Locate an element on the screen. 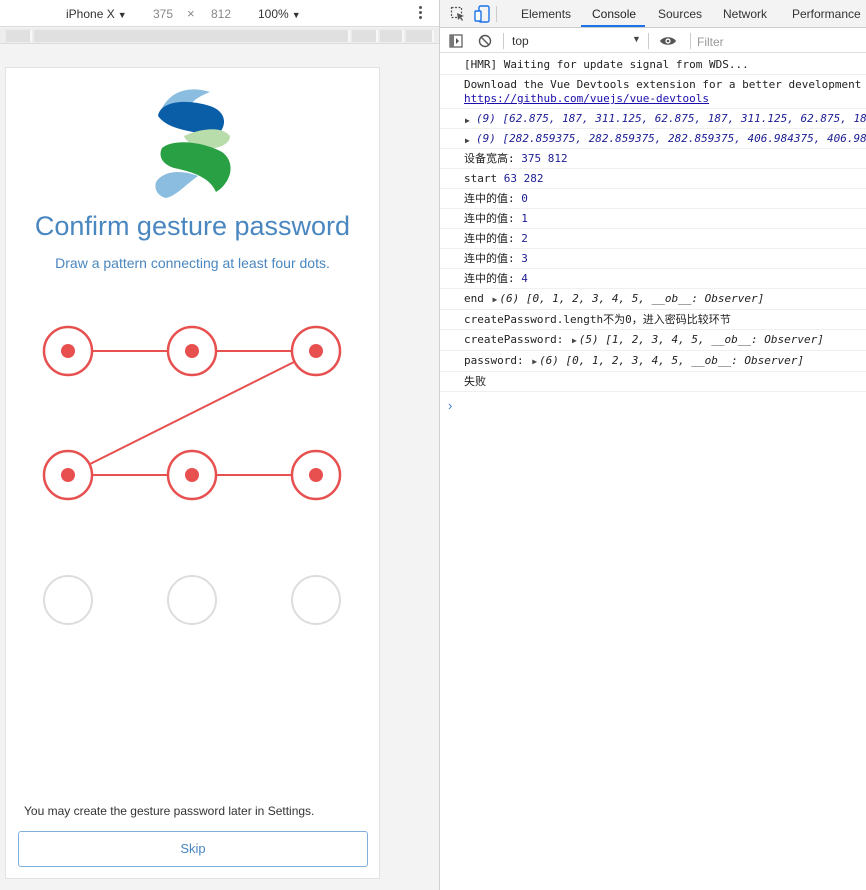 Image resolution: width=866 pixels, height=890 pixels. device-select: iPhone X ▼ is located at coordinates (96, 14).